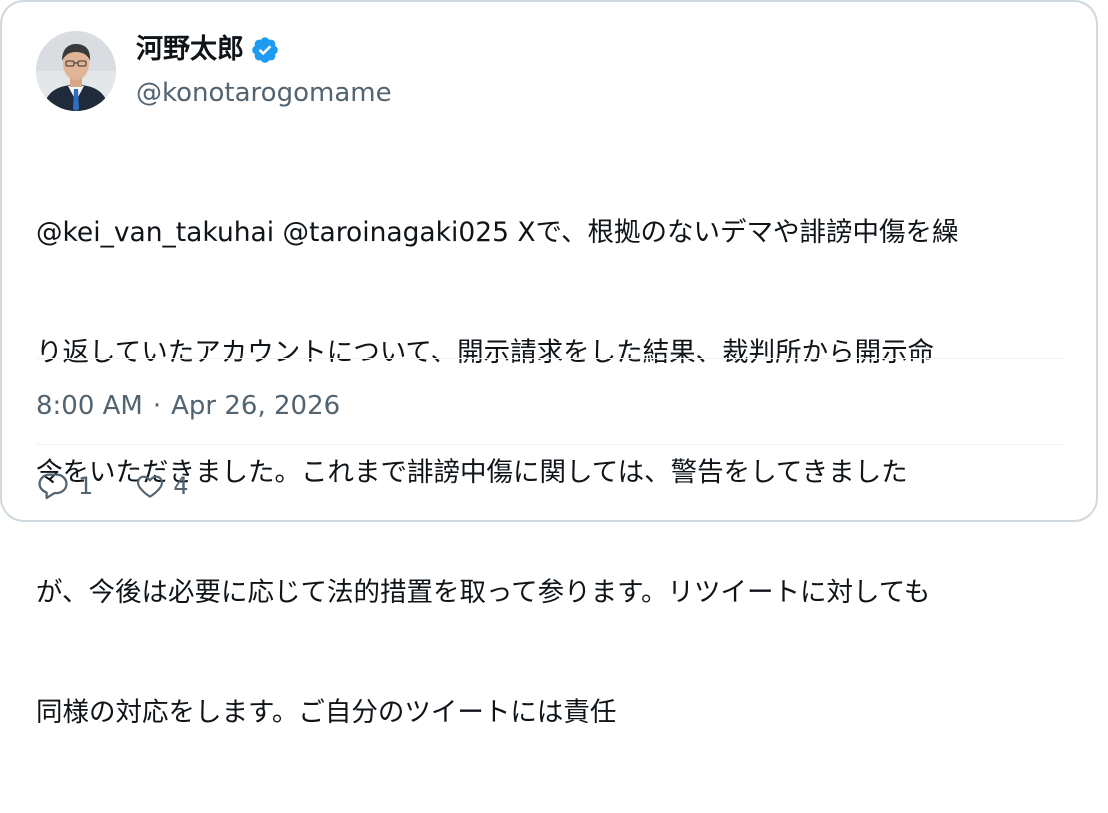  I want to click on avatar, so click(76, 71).